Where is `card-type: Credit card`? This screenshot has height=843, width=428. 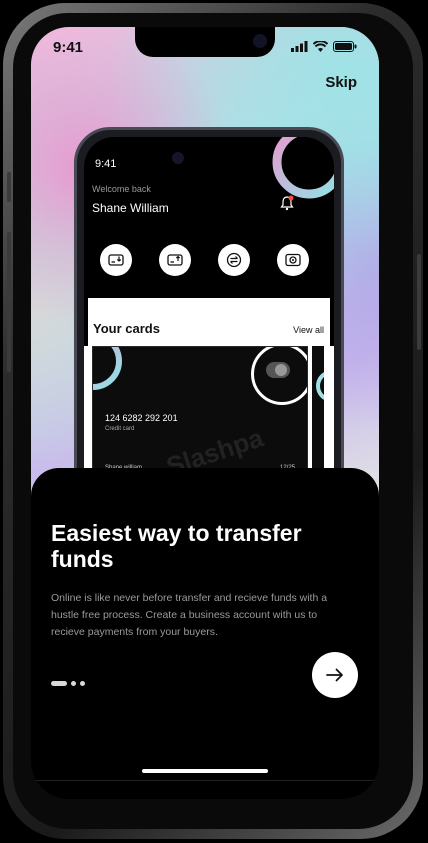 card-type: Credit card is located at coordinates (120, 429).